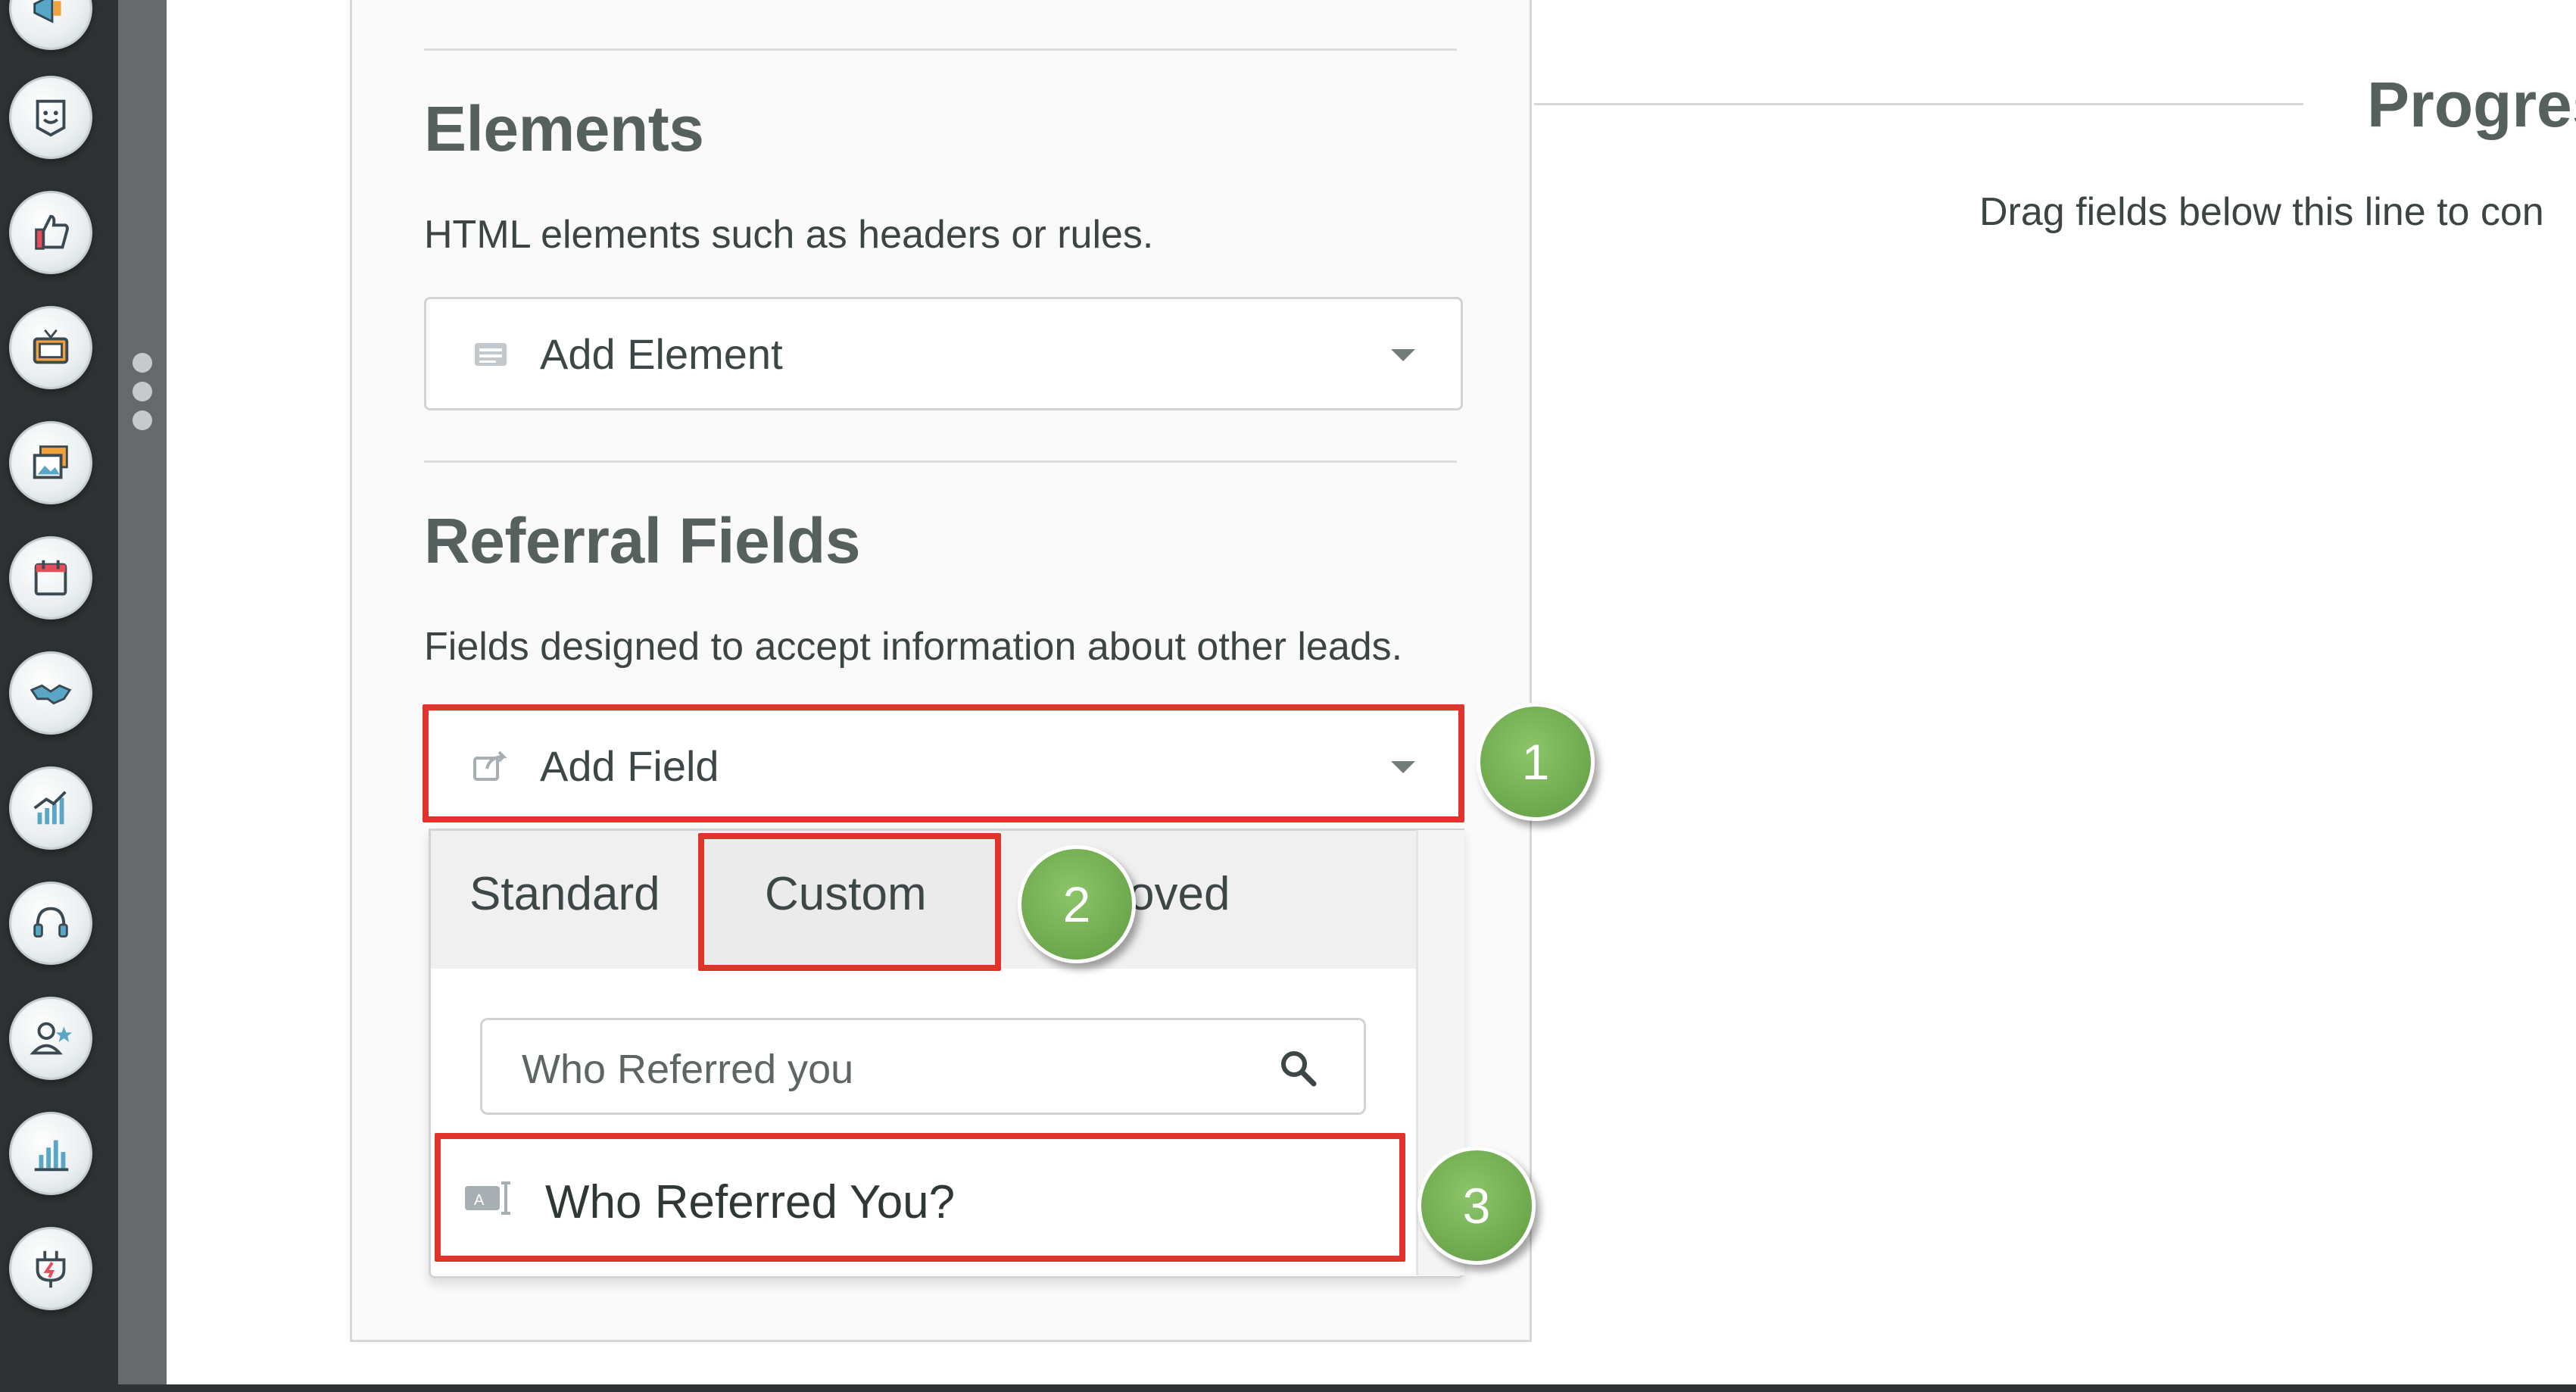 The height and width of the screenshot is (1392, 2576). What do you see at coordinates (50, 1269) in the screenshot?
I see `plug-icon` at bounding box center [50, 1269].